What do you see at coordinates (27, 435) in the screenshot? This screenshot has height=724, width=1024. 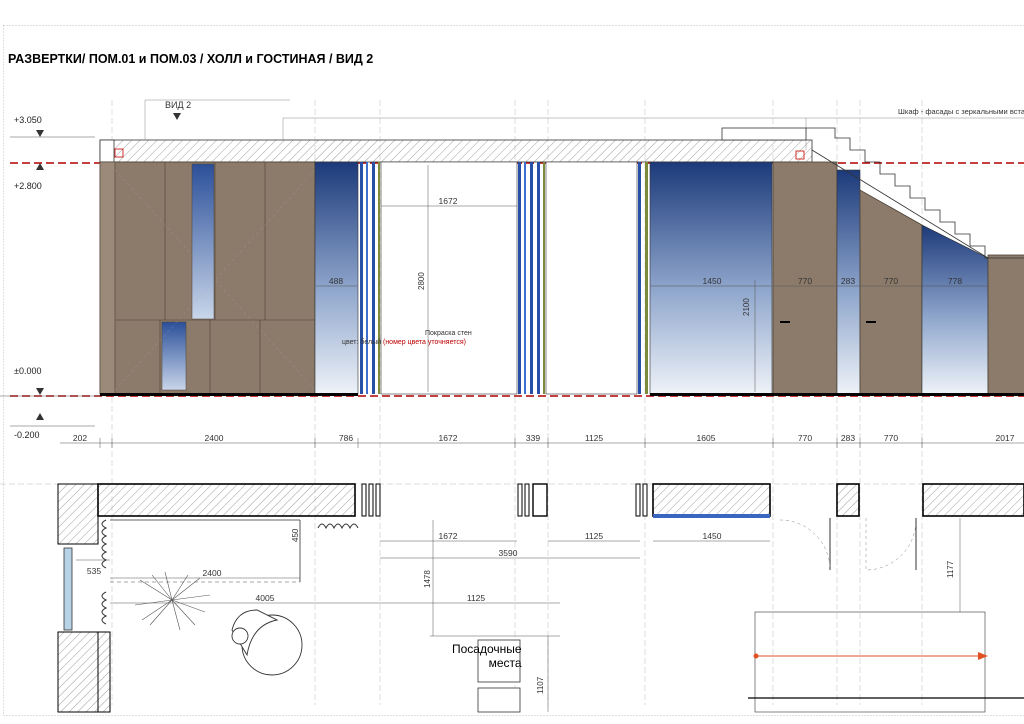 I see `level-minus-0200: -0.200` at bounding box center [27, 435].